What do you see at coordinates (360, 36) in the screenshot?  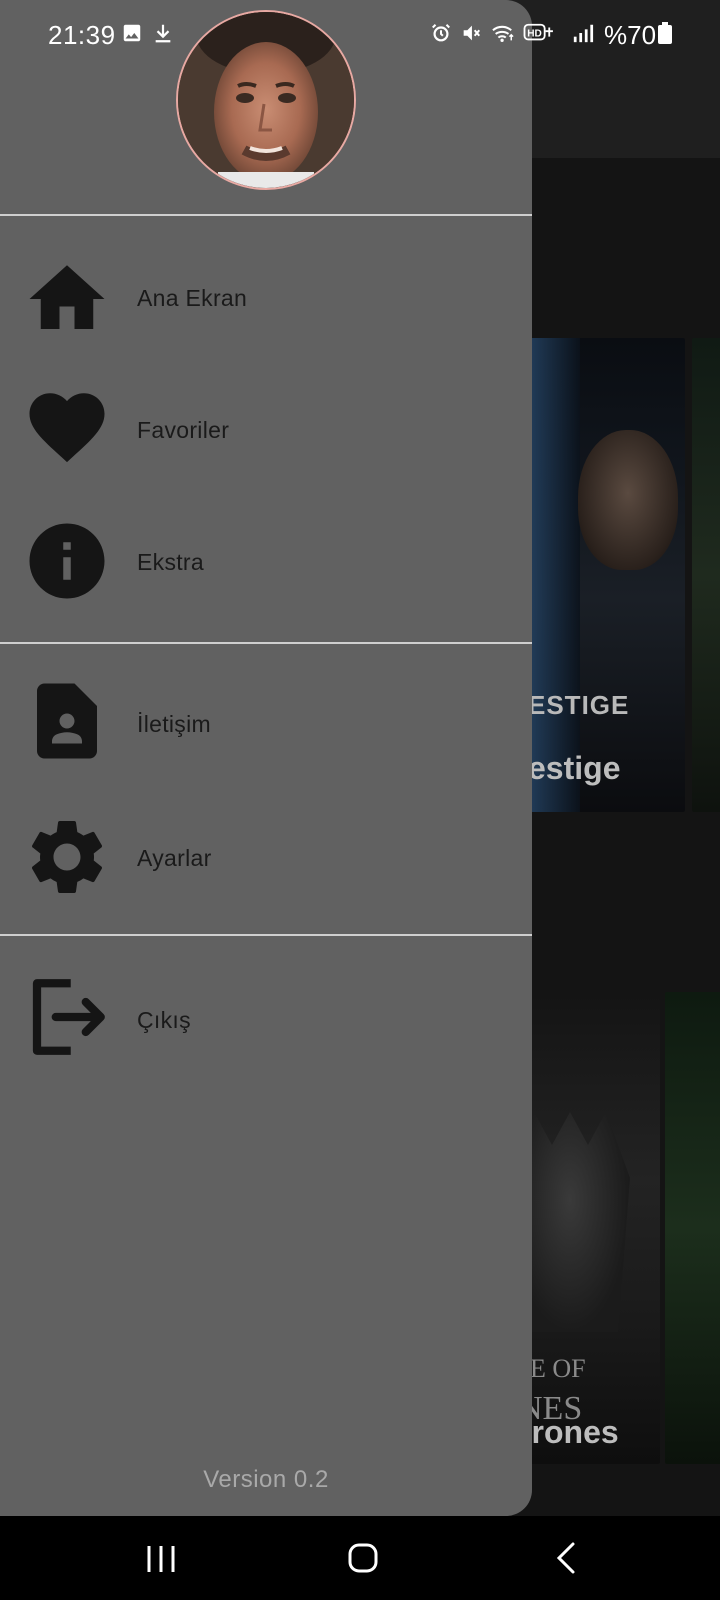 I see `status-bar: 21:39 HD %70` at bounding box center [360, 36].